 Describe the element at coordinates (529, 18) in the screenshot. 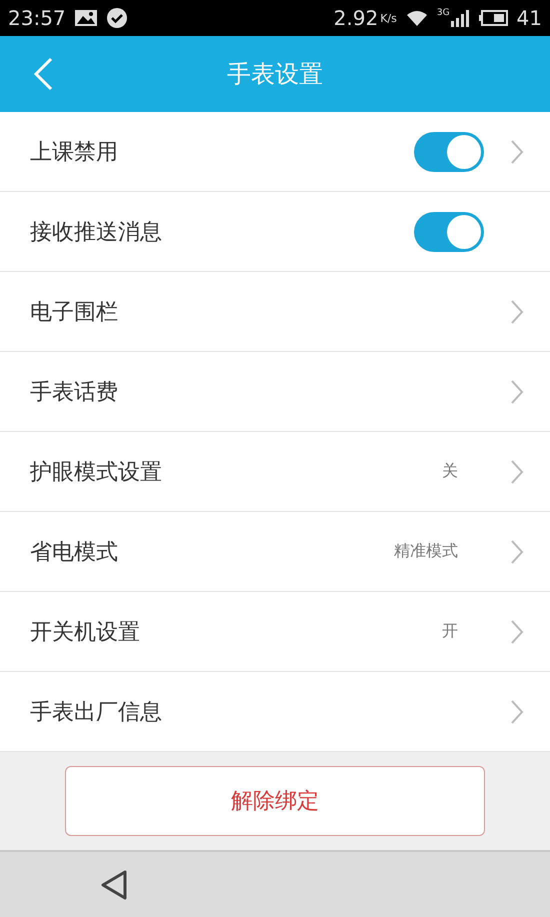

I see `battery-level: 41` at that location.